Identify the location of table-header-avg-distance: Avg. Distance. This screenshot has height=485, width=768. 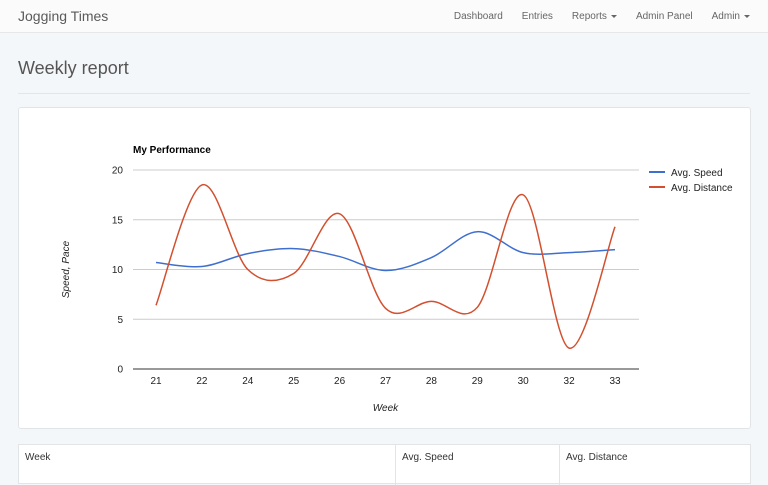
(597, 457).